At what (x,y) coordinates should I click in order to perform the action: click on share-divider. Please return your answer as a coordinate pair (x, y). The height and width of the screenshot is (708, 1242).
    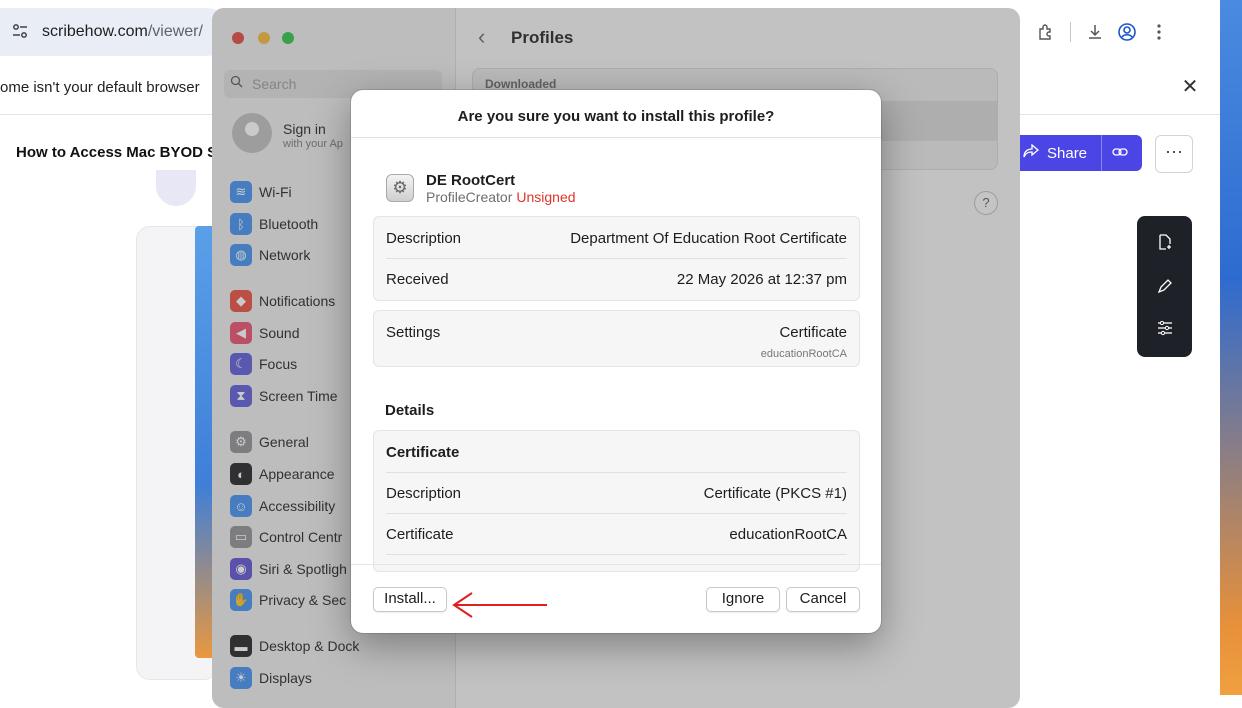
    Looking at the image, I should click on (1102, 153).